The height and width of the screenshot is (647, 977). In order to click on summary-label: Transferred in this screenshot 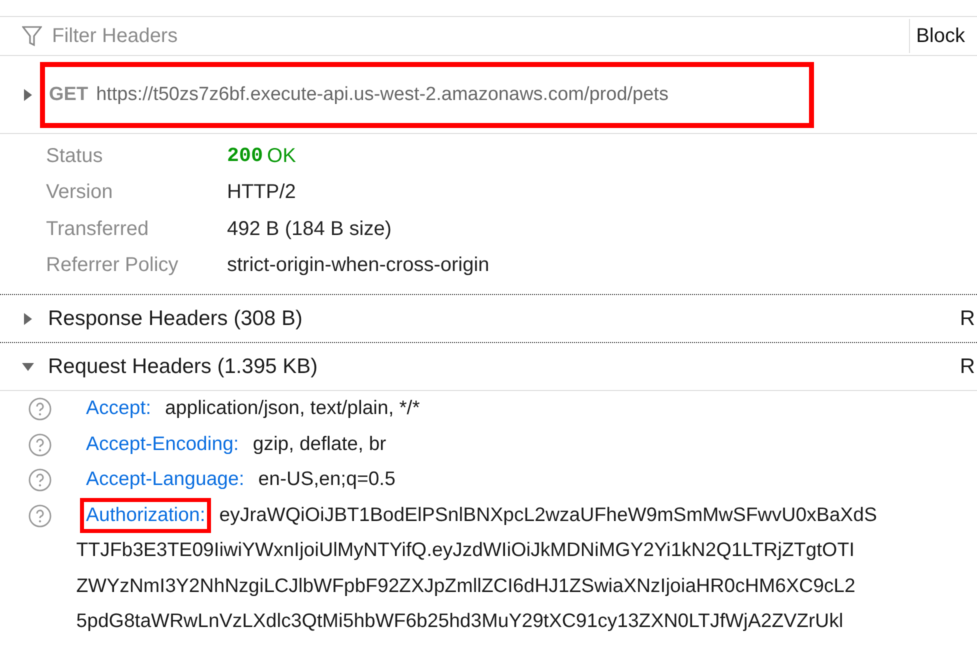, I will do `click(98, 229)`.